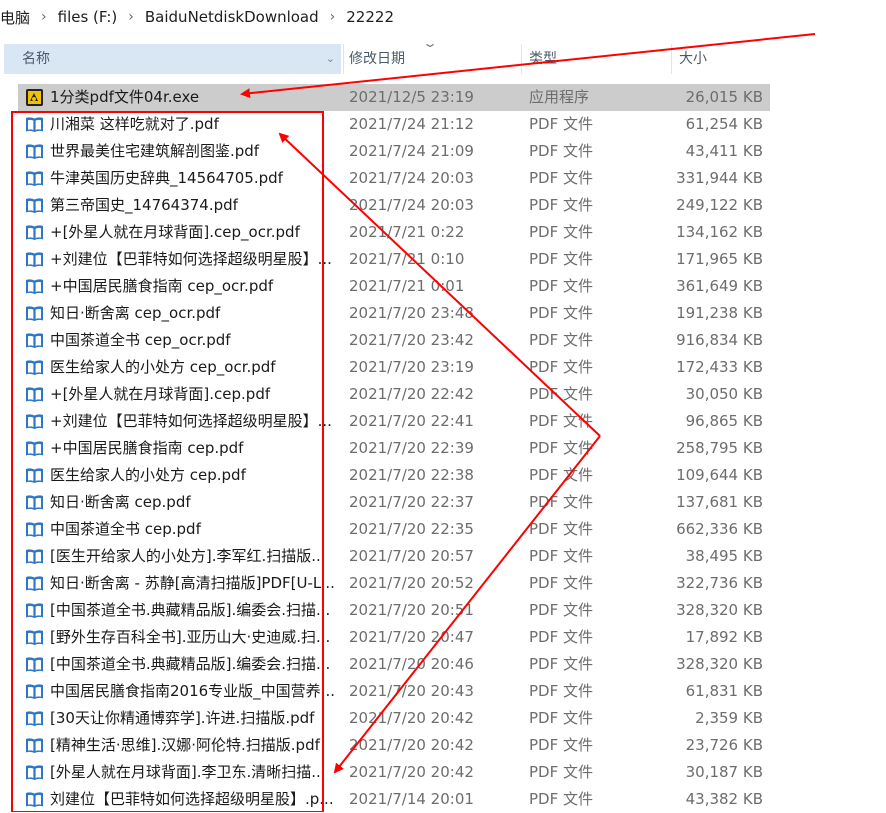 This screenshot has width=886, height=813. What do you see at coordinates (719, 529) in the screenshot?
I see `file-size: 662,336 KB` at bounding box center [719, 529].